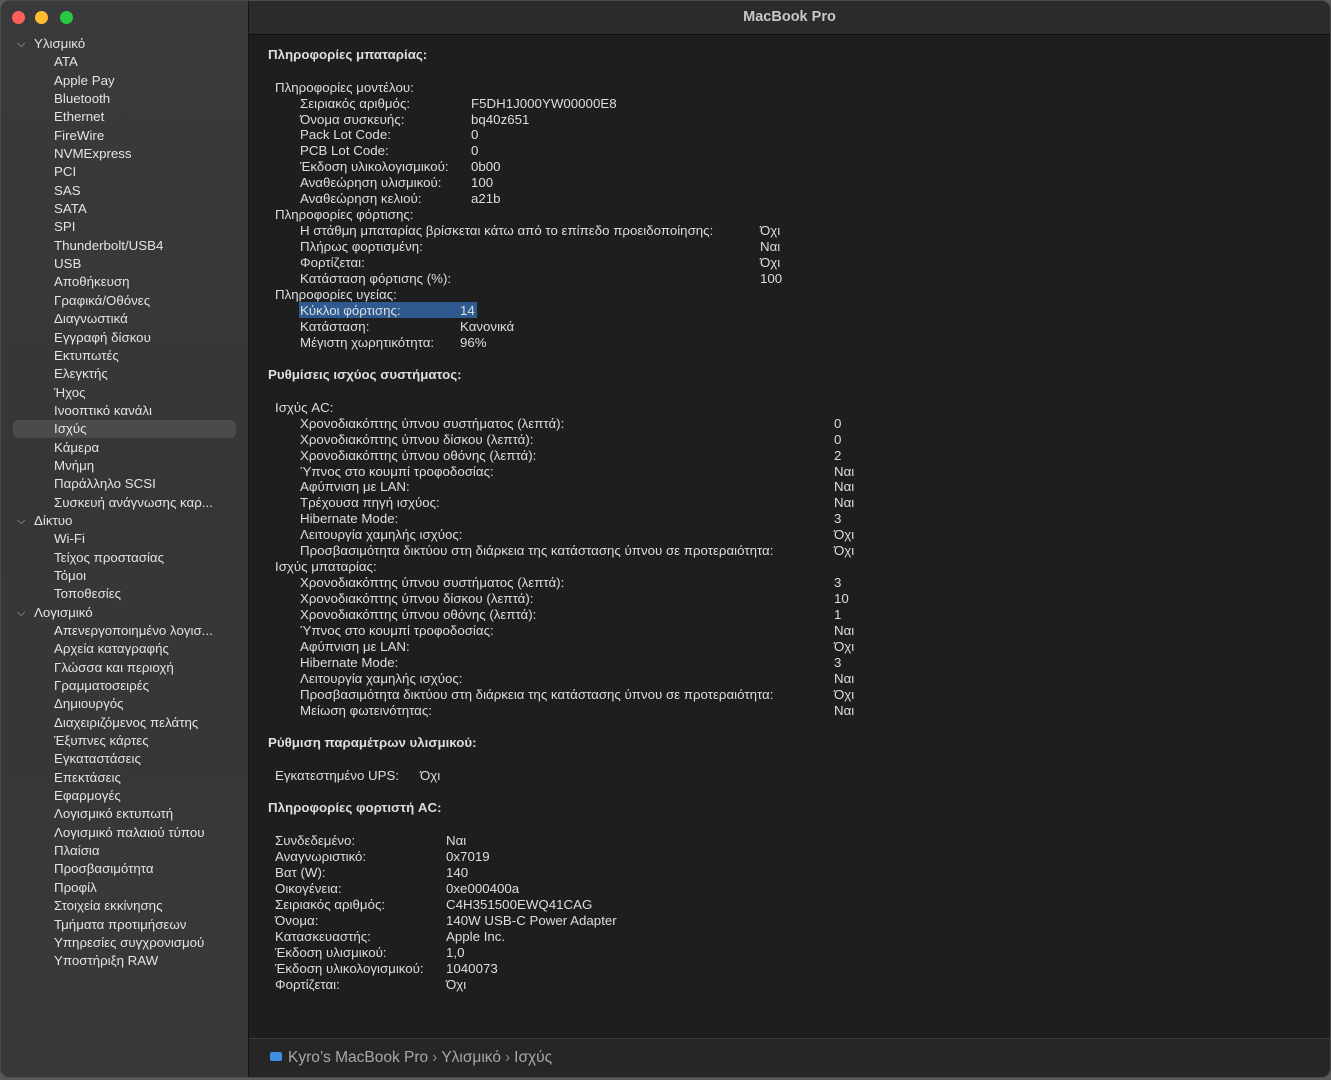 This screenshot has width=1331, height=1080. What do you see at coordinates (124, 301) in the screenshot?
I see `sidebar-item: Γραφικά/Οθόνες` at bounding box center [124, 301].